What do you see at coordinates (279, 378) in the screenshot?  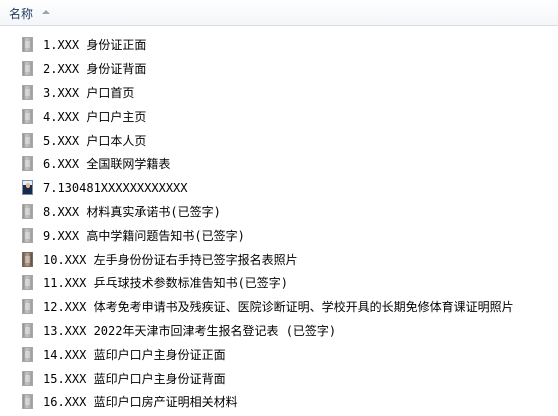 I see `file-row: 15.XXX 蓝印户口户主身份证背面` at bounding box center [279, 378].